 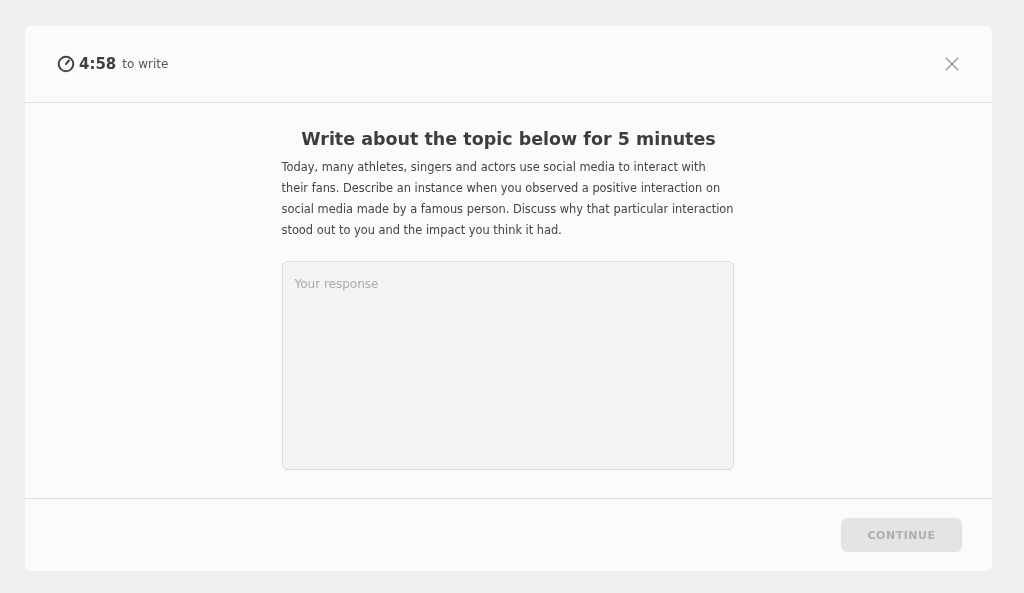 I want to click on stopwatch-icon, so click(x=66, y=64).